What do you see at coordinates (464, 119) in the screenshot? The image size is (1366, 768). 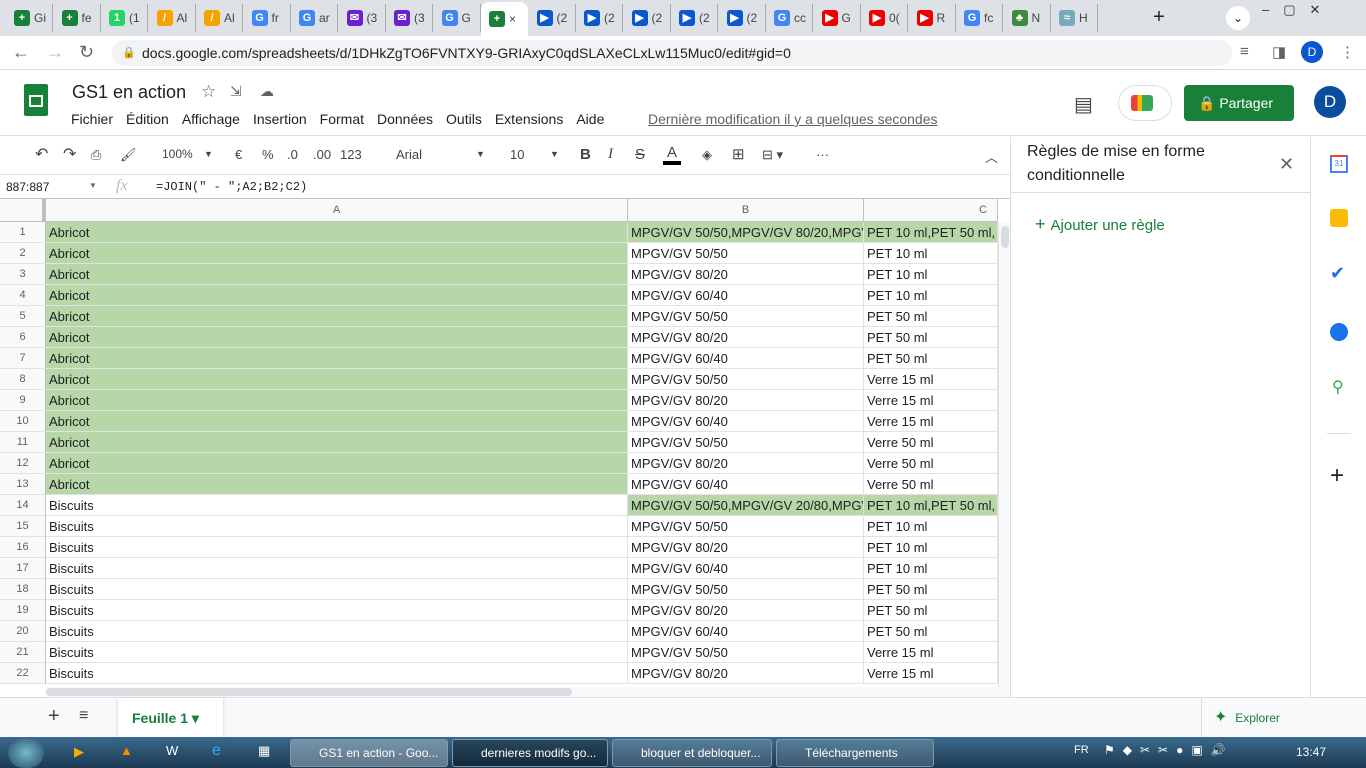 I see `menu-6: Outils` at bounding box center [464, 119].